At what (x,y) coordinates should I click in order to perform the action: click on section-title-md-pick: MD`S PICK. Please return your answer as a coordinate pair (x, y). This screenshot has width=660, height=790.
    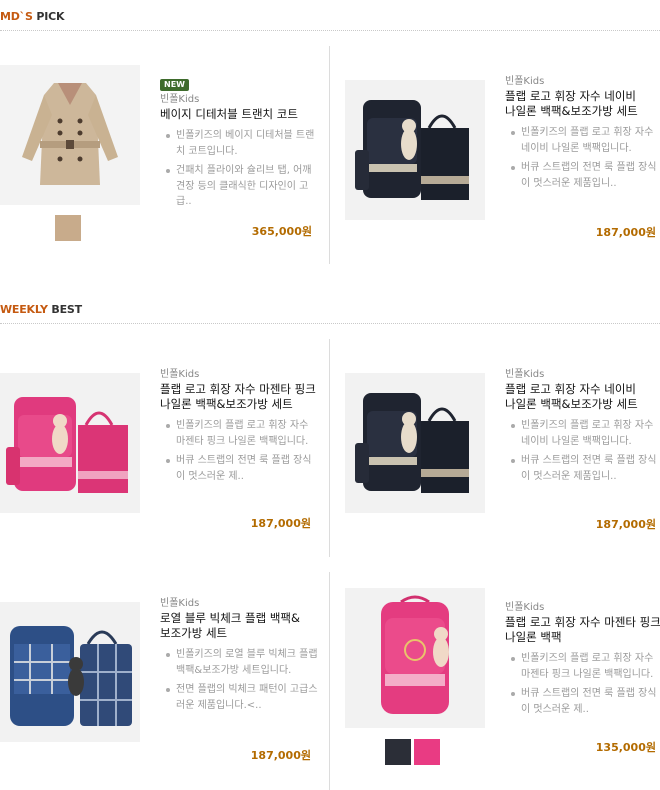
    Looking at the image, I should click on (32, 16).